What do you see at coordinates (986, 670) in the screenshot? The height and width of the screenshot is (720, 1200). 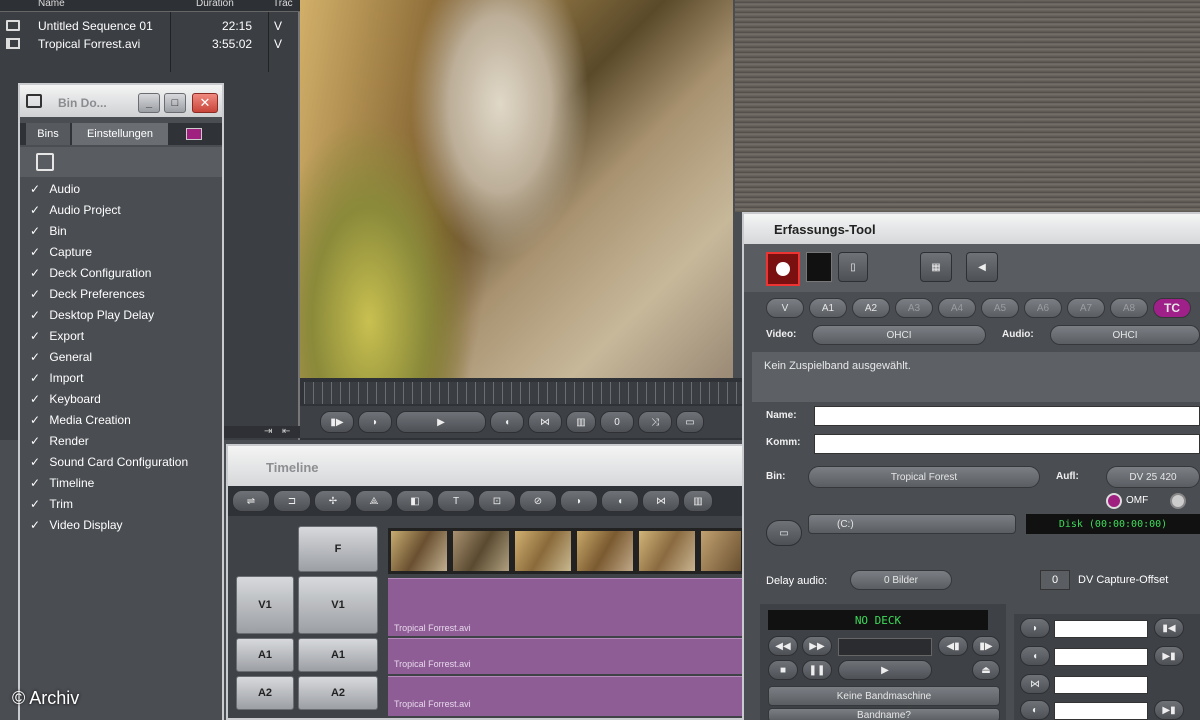 I see `eject-icon: ⏏` at bounding box center [986, 670].